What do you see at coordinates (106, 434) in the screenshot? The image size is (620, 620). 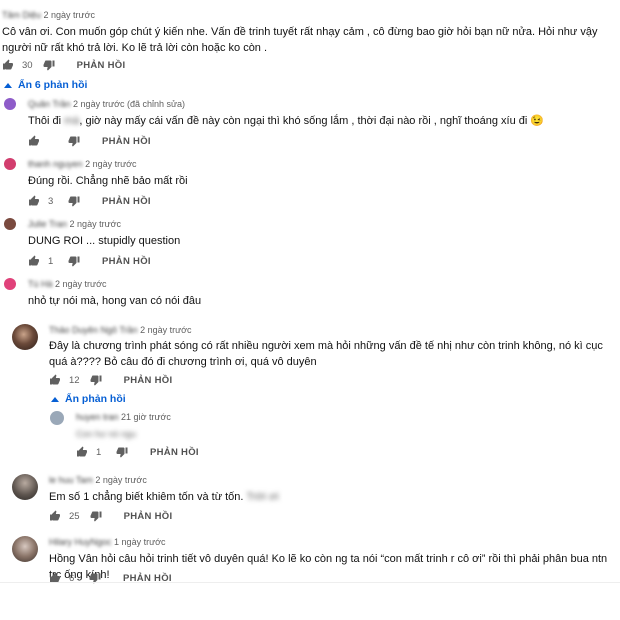 I see `comment-text: Con hư nó ngu` at bounding box center [106, 434].